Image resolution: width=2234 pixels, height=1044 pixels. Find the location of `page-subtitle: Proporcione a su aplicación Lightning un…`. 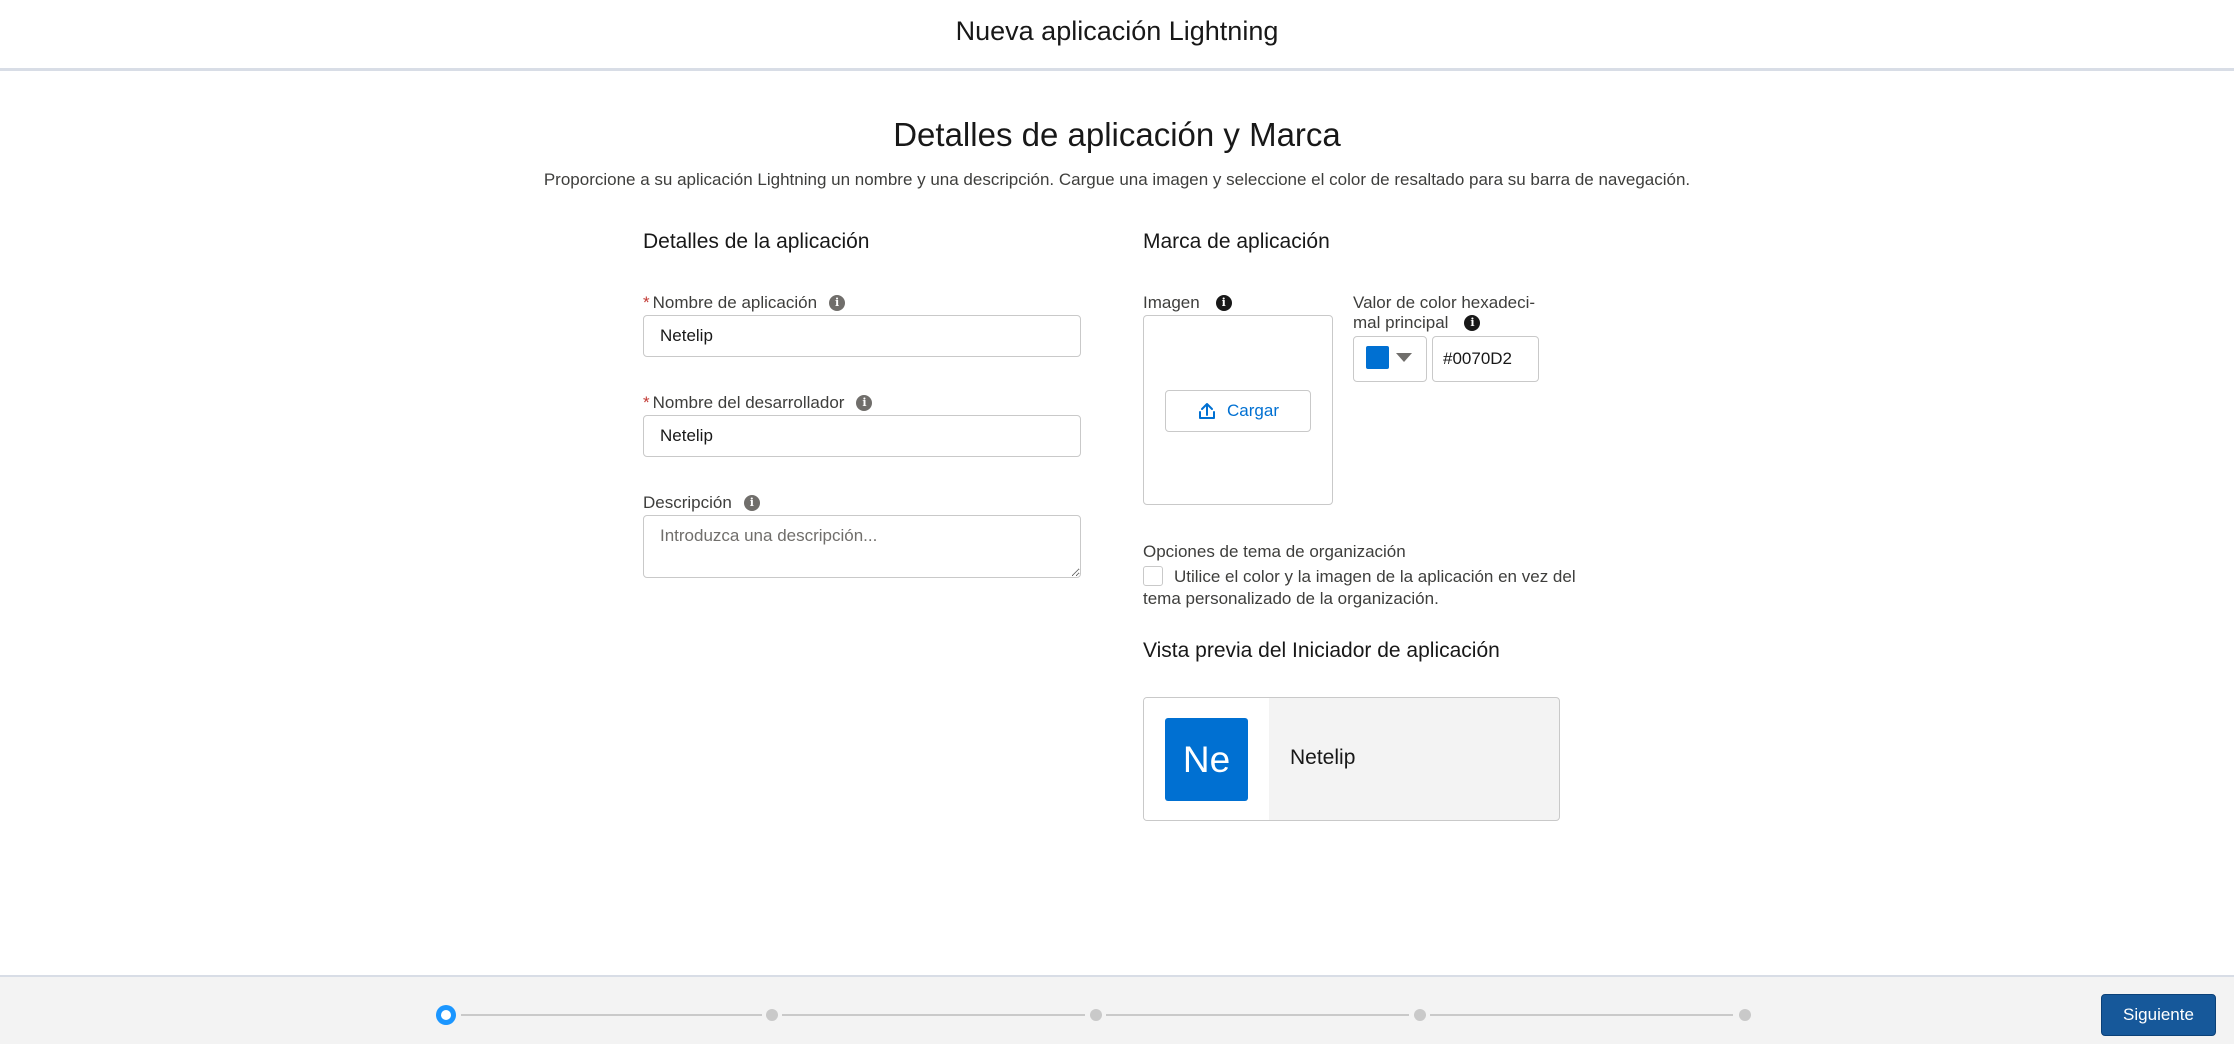

page-subtitle: Proporcione a su aplicación Lightning un… is located at coordinates (1117, 179).